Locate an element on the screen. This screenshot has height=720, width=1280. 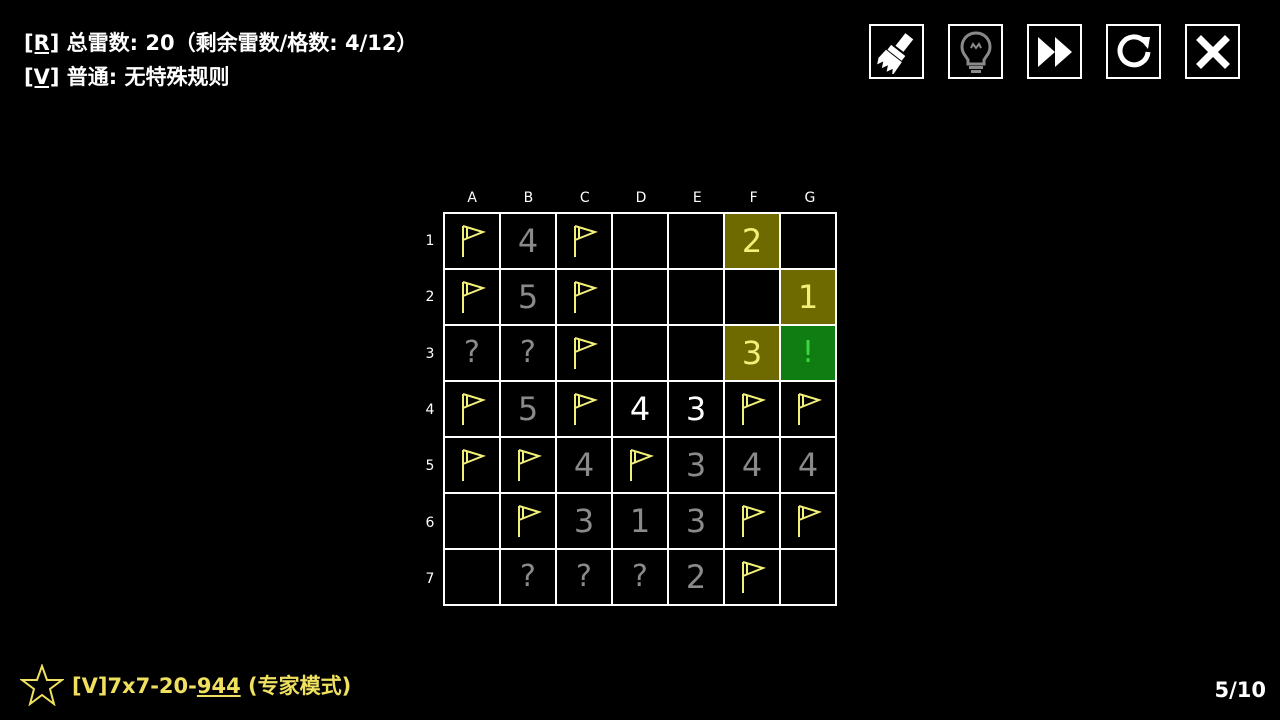
column-label: C is located at coordinates (584, 198).